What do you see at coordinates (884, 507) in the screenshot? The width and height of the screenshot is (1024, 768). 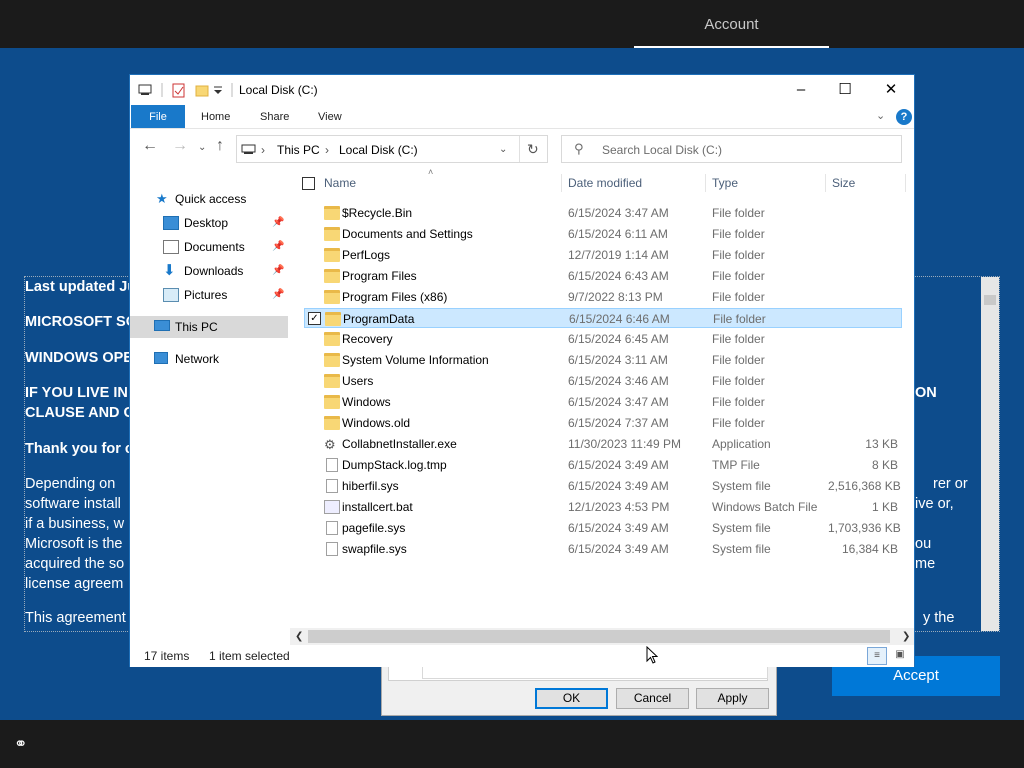 I see `file-size: 1 KB` at bounding box center [884, 507].